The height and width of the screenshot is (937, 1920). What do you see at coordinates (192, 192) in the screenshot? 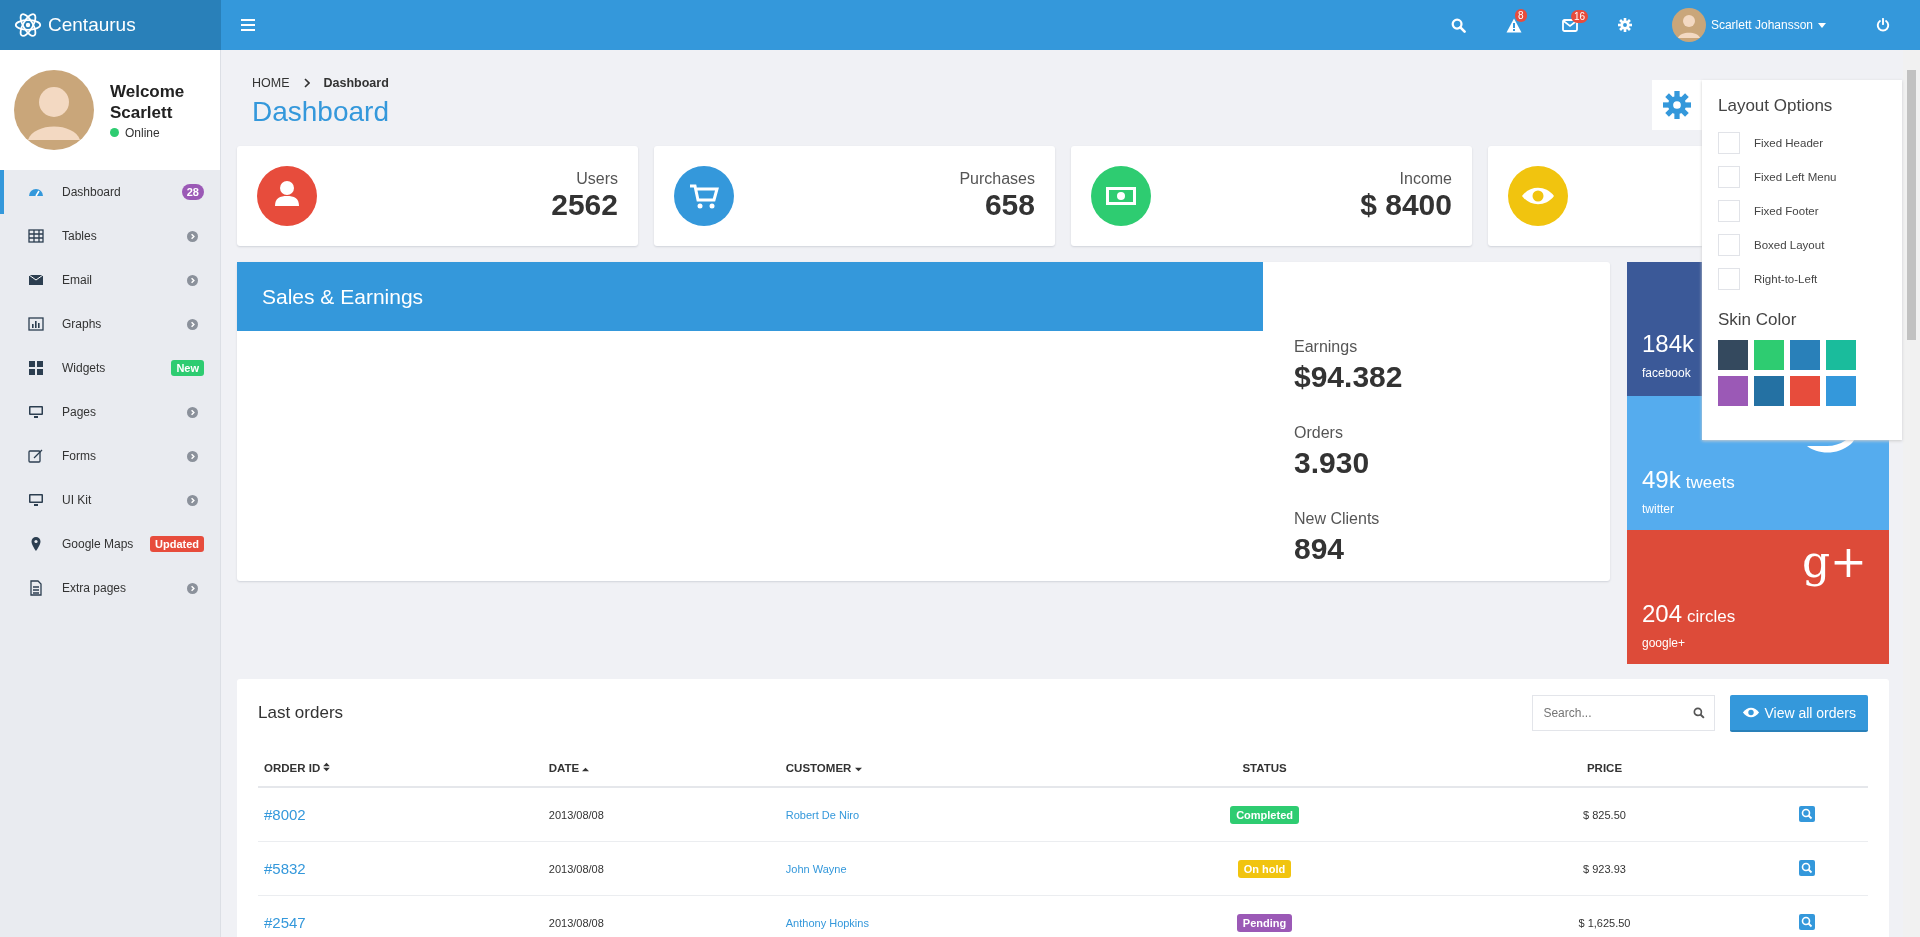
I see `sidebar-badge: 28` at bounding box center [192, 192].